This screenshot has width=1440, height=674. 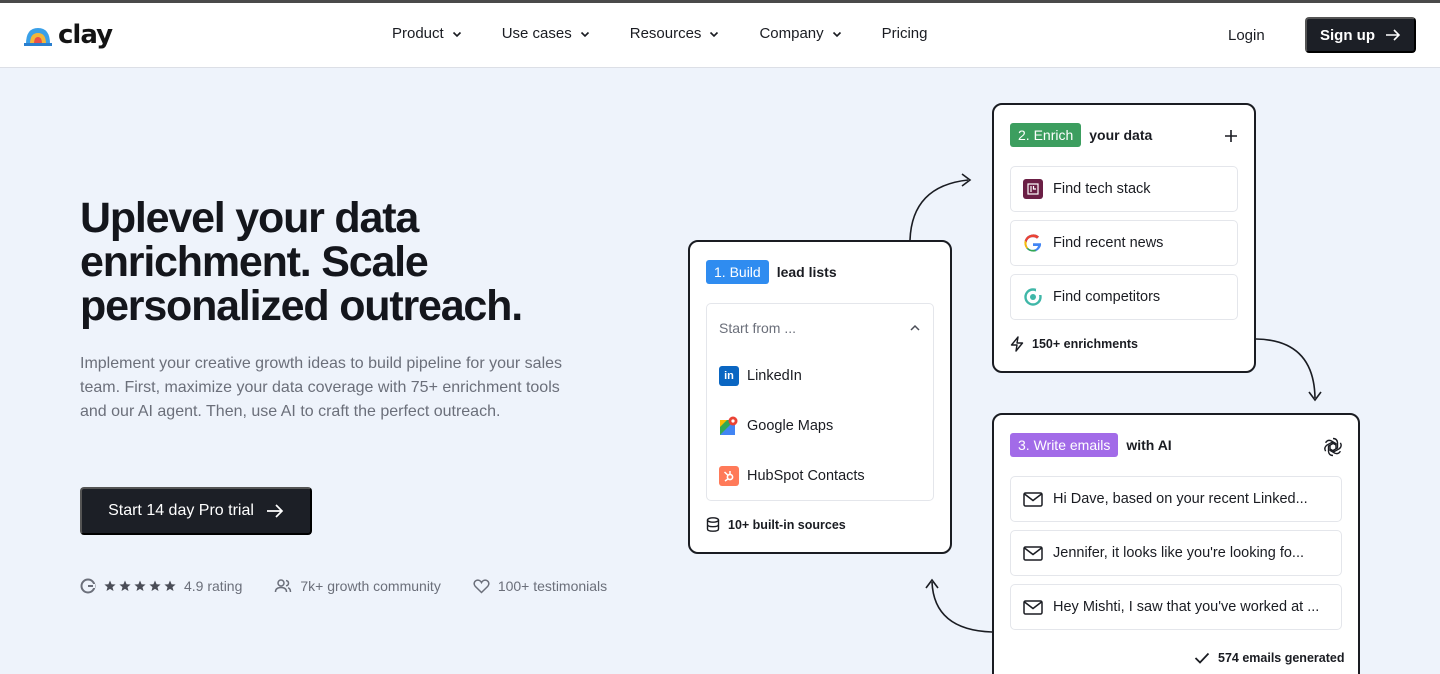 I want to click on enrichment-row-tech-stack: Find tech stack, so click(x=1124, y=189).